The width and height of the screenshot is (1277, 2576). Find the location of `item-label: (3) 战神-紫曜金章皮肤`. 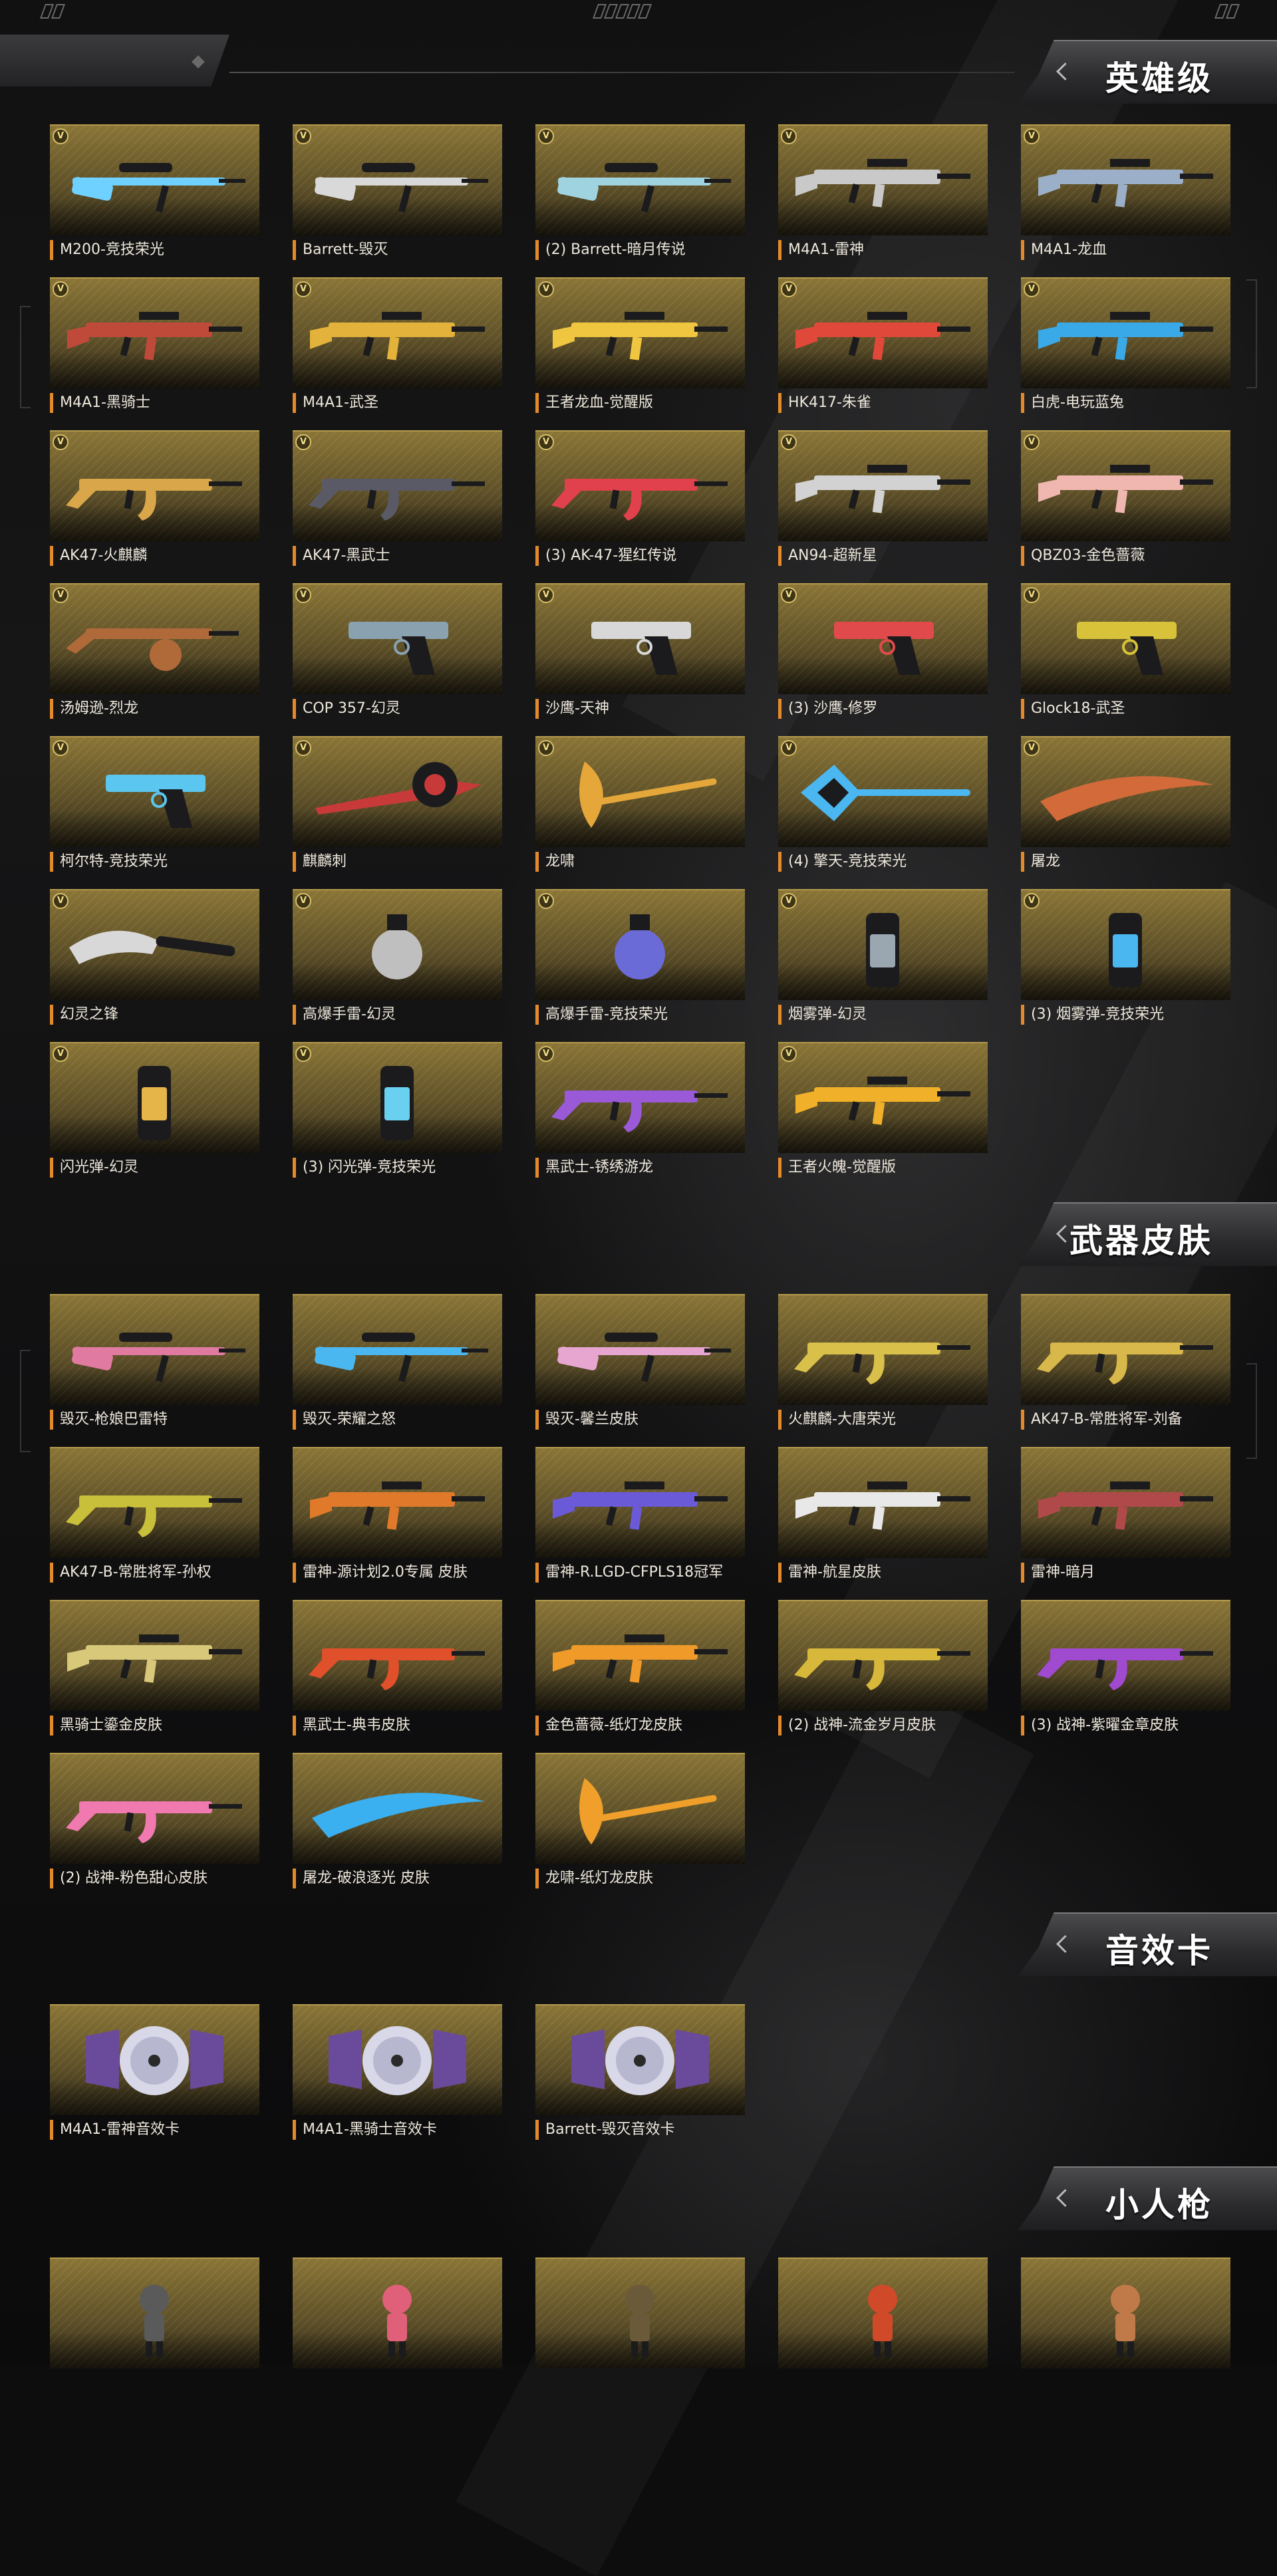

item-label: (3) 战神-紫曜金章皮肤 is located at coordinates (1125, 1726).